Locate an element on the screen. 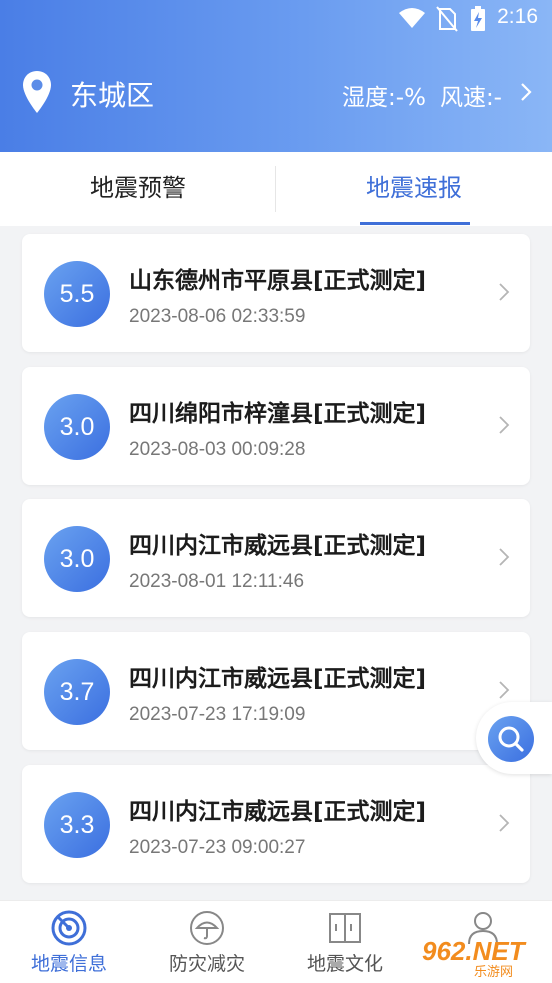 This screenshot has height=983, width=552. nav-quake-culture: 地震文化 is located at coordinates (345, 942).